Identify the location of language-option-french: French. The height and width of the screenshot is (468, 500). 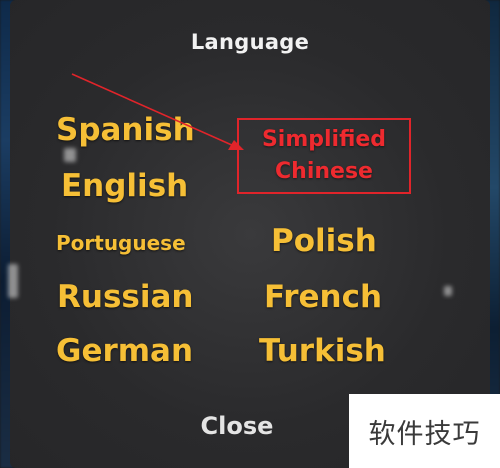
(323, 297).